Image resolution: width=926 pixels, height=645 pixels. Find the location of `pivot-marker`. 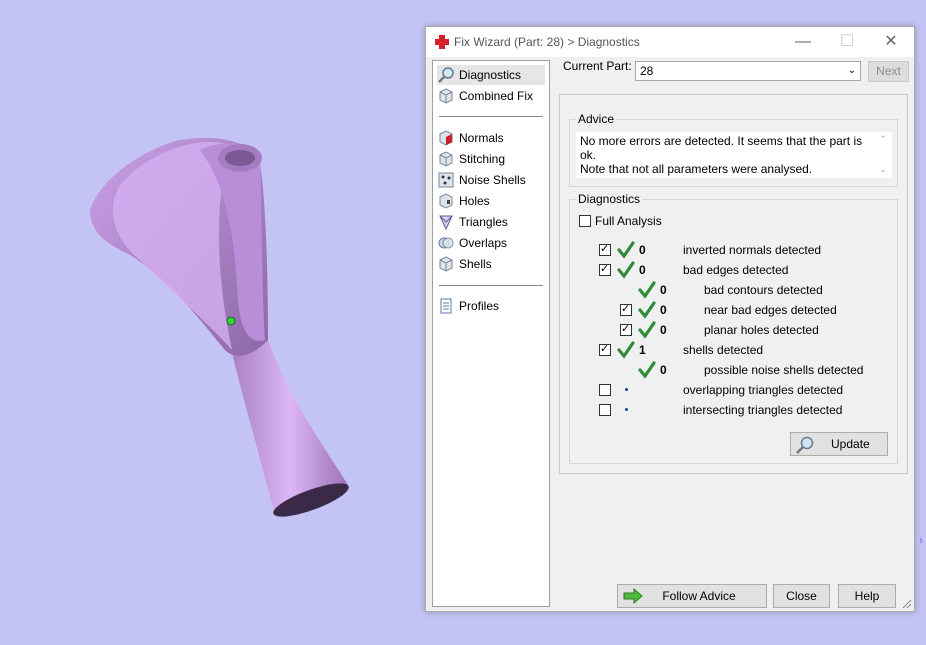

pivot-marker is located at coordinates (231, 321).